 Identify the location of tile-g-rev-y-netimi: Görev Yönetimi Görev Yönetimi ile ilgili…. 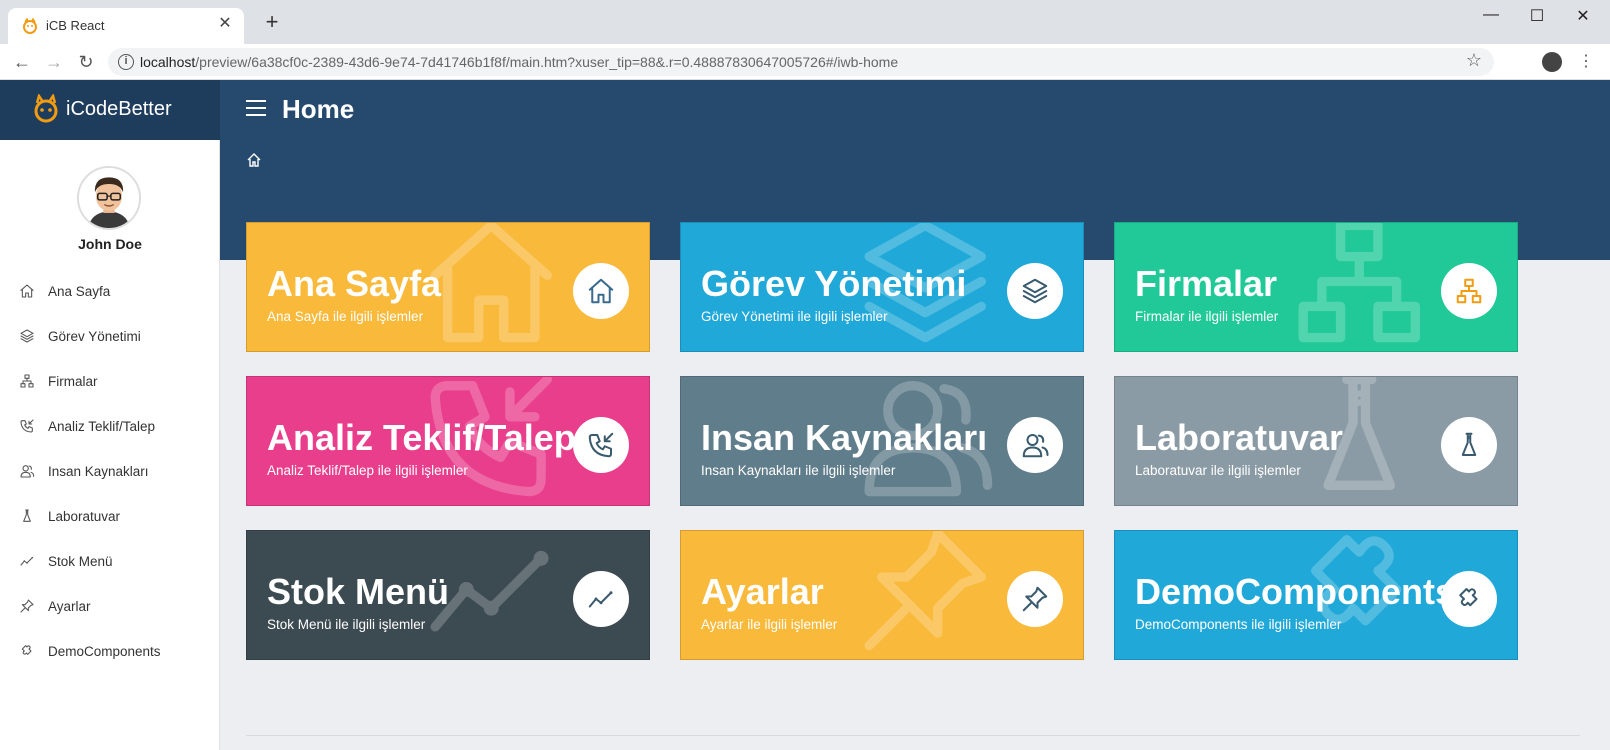
(882, 287).